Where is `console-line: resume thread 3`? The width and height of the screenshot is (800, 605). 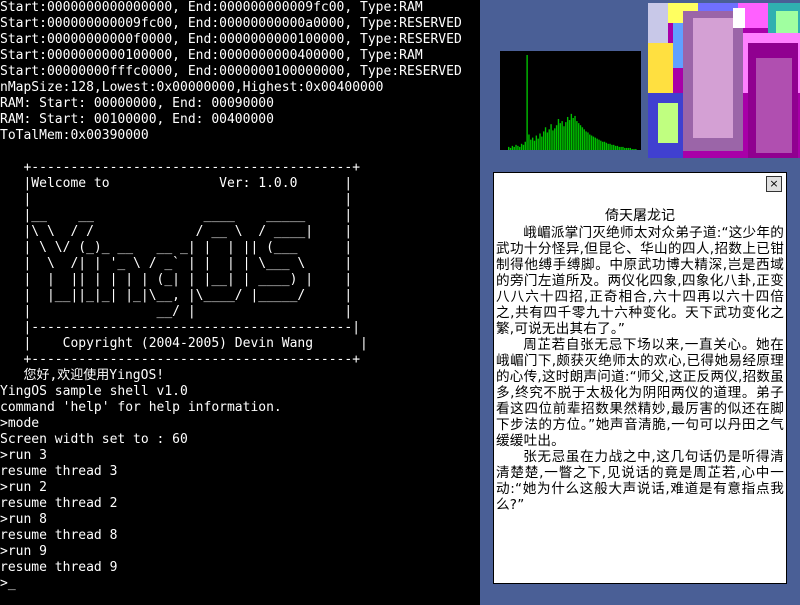
console-line: resume thread 3 is located at coordinates (59, 471).